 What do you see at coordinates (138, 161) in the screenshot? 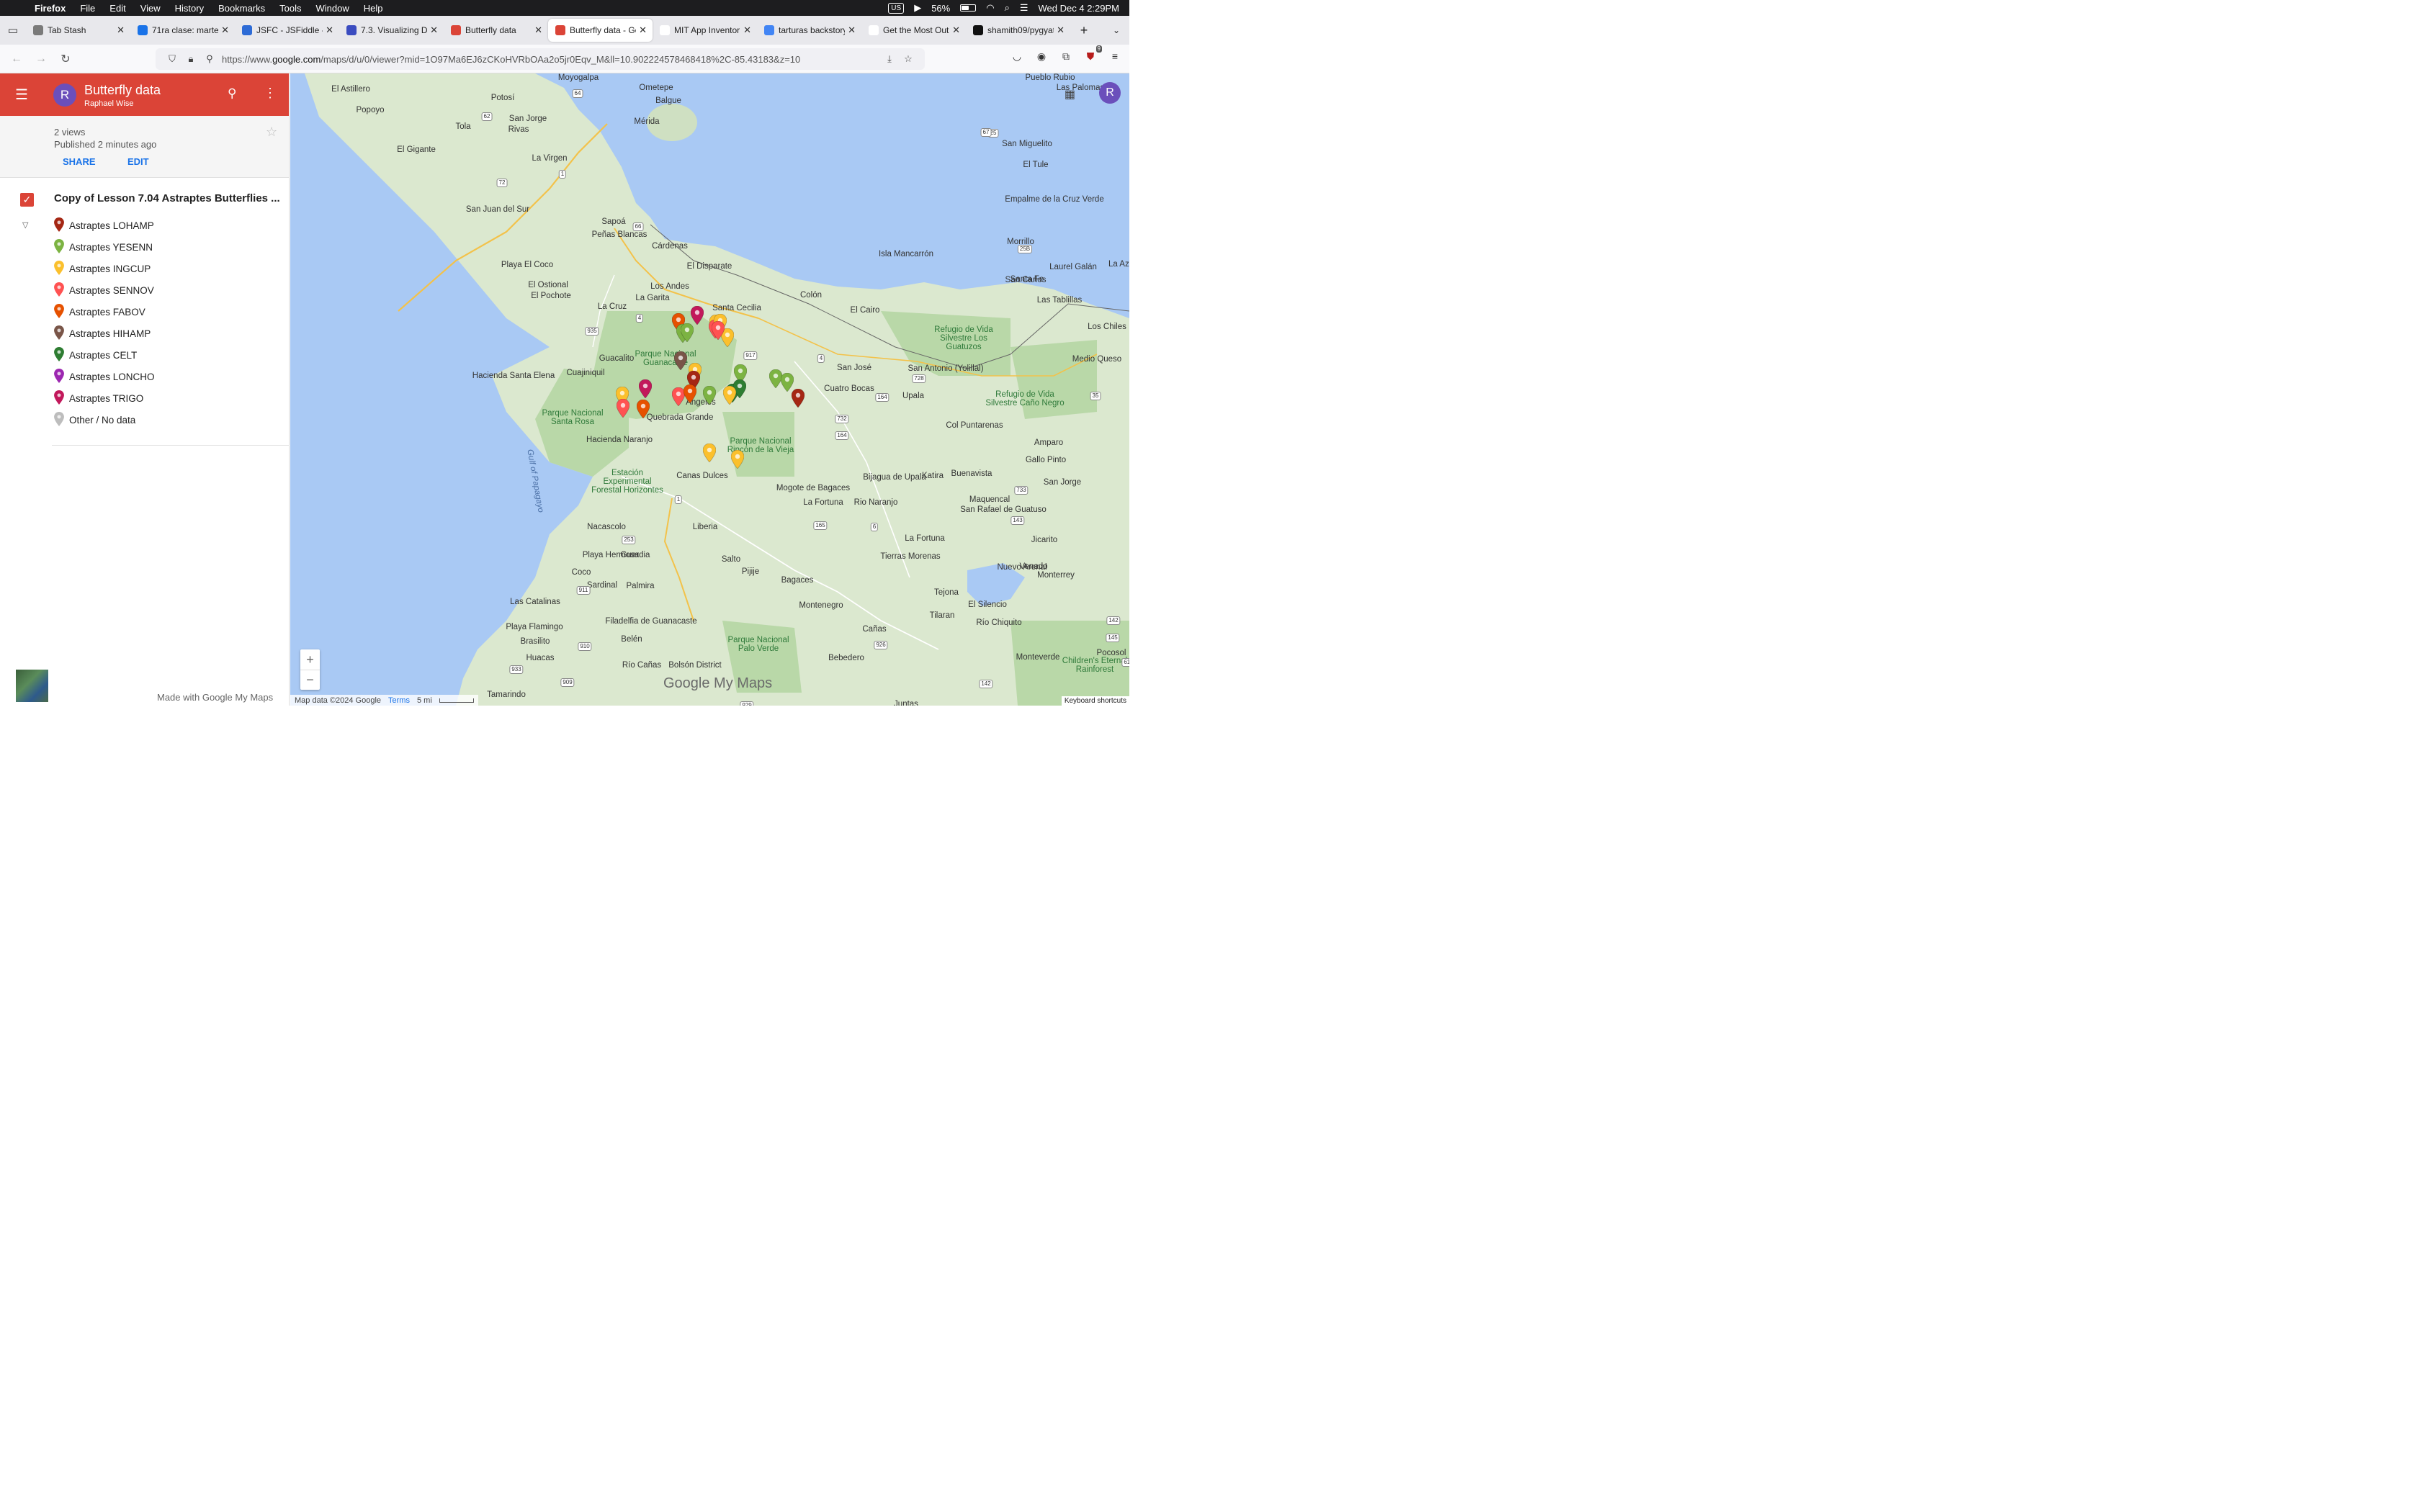
I see `edit-button: EDIT` at bounding box center [138, 161].